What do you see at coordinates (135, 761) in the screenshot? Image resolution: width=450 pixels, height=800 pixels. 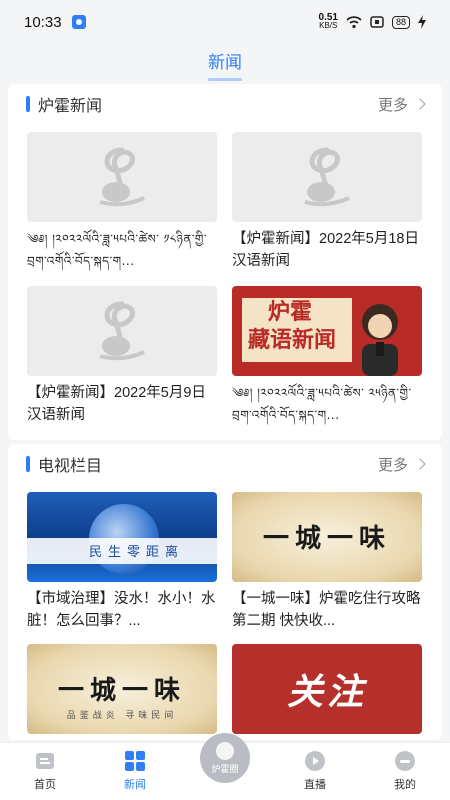 I see `grid-icon` at bounding box center [135, 761].